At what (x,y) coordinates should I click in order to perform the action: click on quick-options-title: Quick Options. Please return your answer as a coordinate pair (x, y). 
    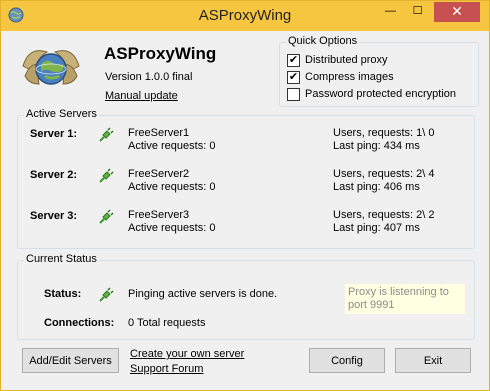
    Looking at the image, I should click on (323, 41).